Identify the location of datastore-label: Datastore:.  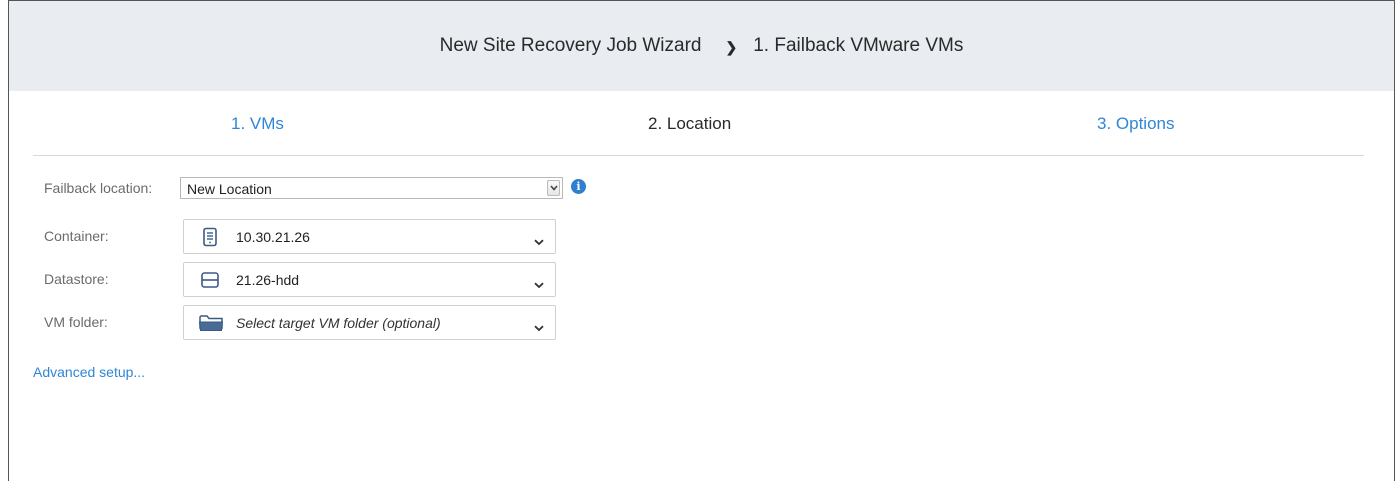
(76, 279).